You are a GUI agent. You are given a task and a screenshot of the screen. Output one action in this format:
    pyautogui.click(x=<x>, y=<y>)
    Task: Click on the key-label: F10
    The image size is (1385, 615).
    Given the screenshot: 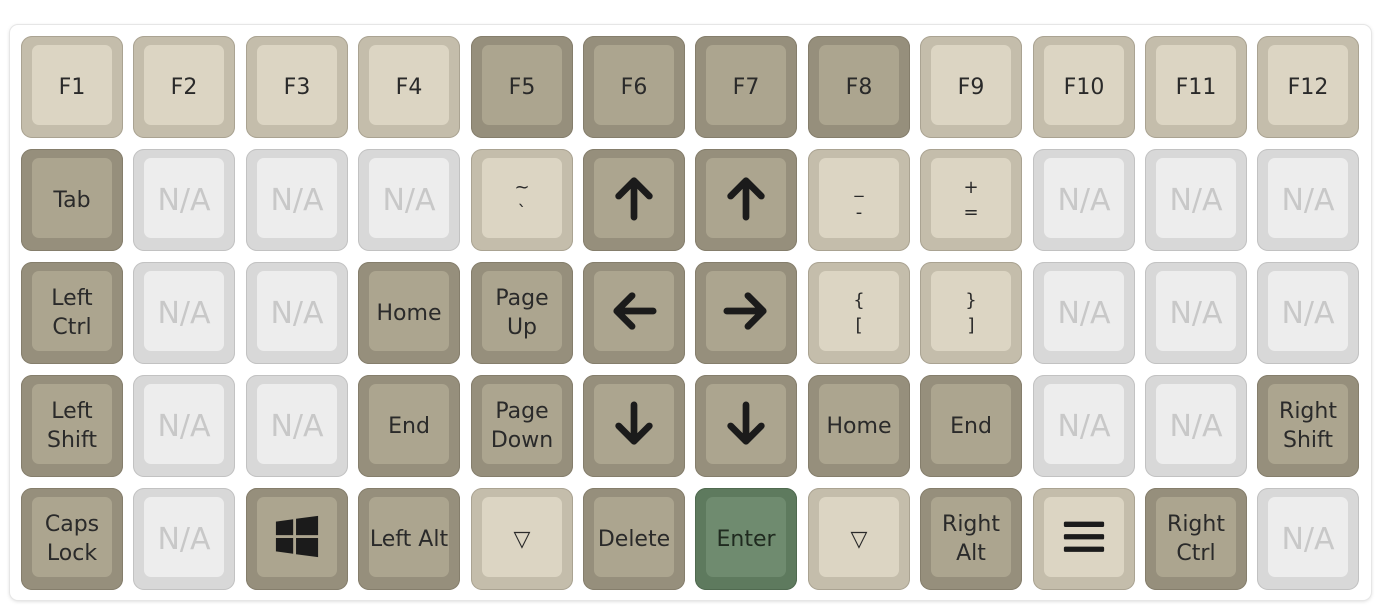 What is the action you would take?
    pyautogui.click(x=1084, y=87)
    